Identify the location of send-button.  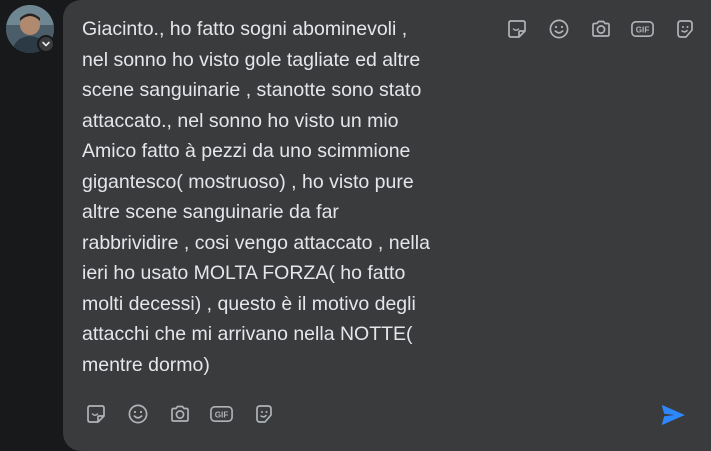
(673, 415).